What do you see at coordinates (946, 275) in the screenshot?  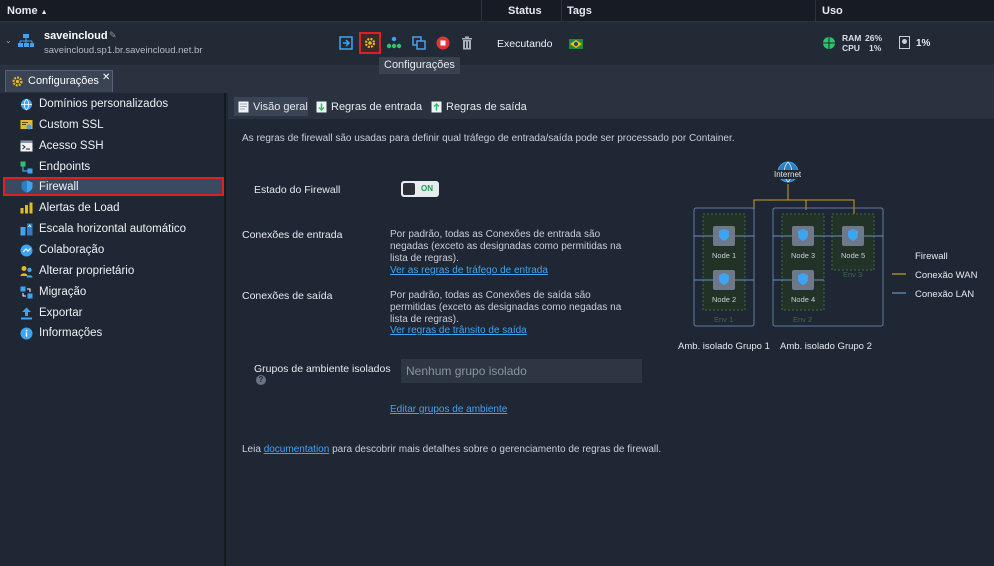 I see `legend-wan: Conexão WAN` at bounding box center [946, 275].